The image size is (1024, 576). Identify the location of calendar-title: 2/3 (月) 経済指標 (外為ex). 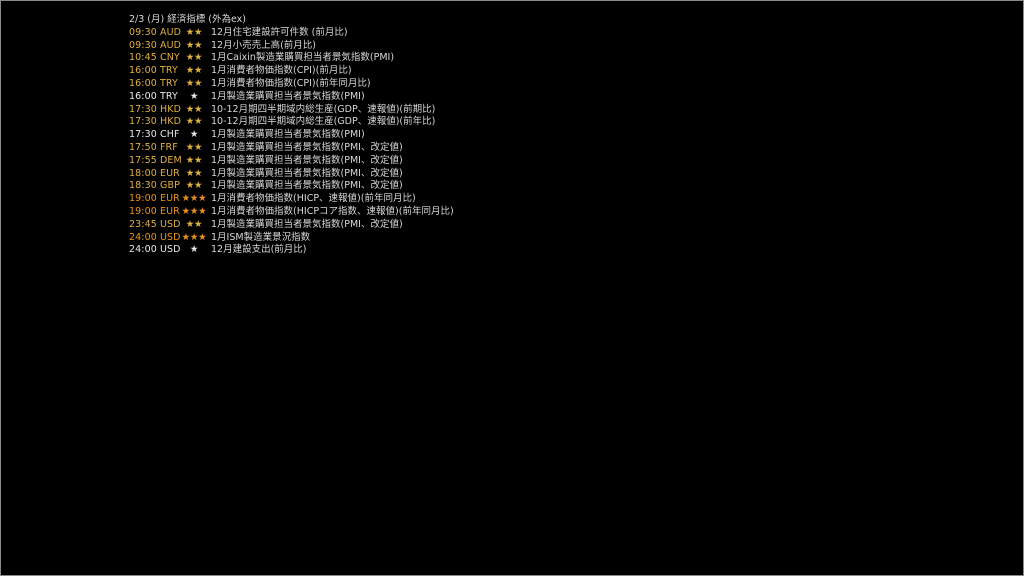
(187, 19).